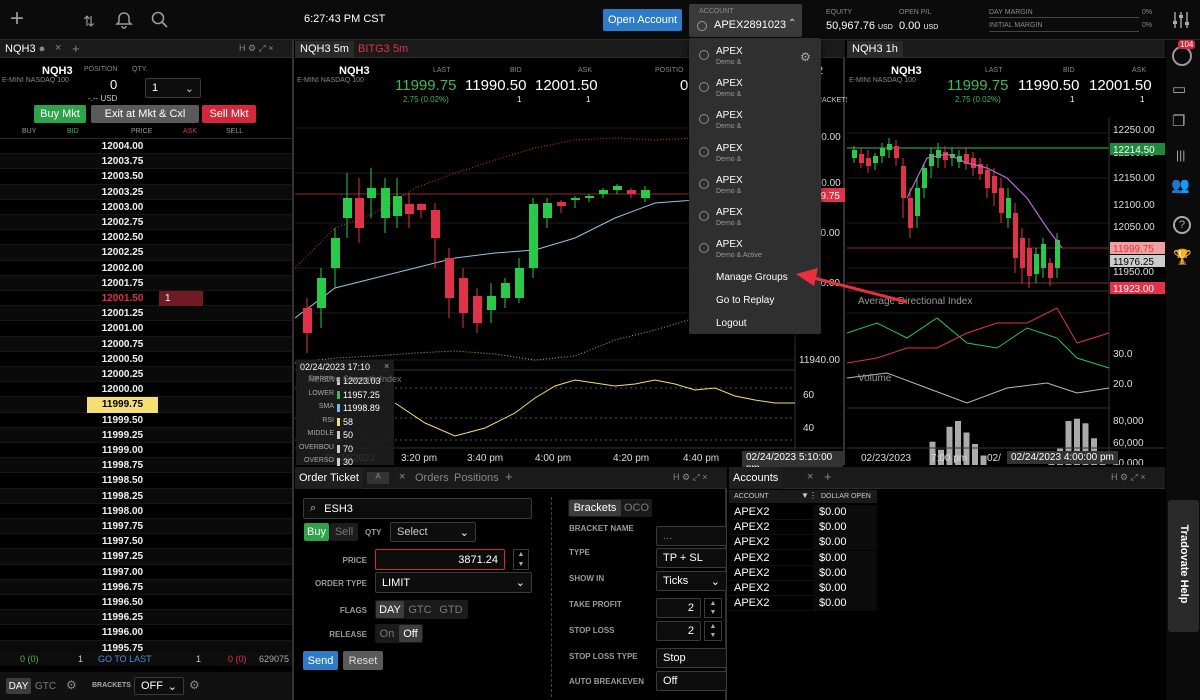  I want to click on account-toggle: A, so click(378, 478).